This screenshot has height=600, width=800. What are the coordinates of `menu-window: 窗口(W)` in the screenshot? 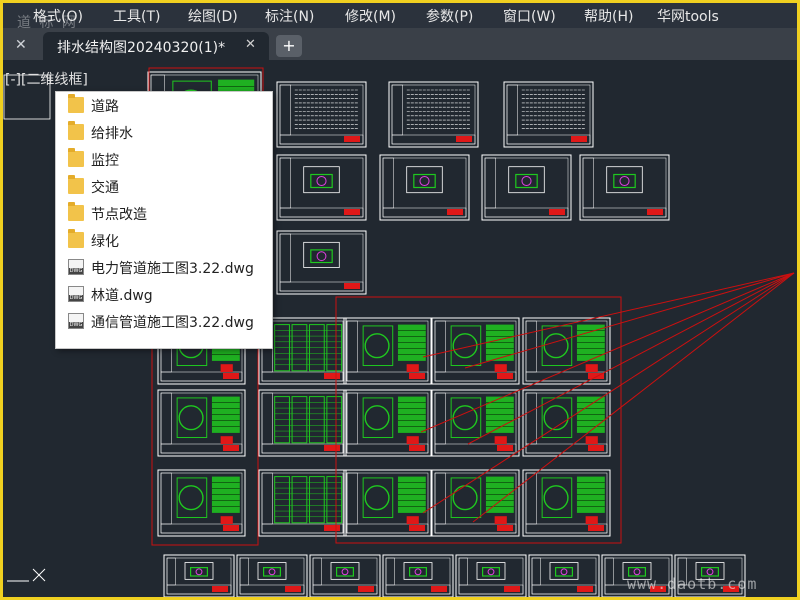 It's located at (529, 16).